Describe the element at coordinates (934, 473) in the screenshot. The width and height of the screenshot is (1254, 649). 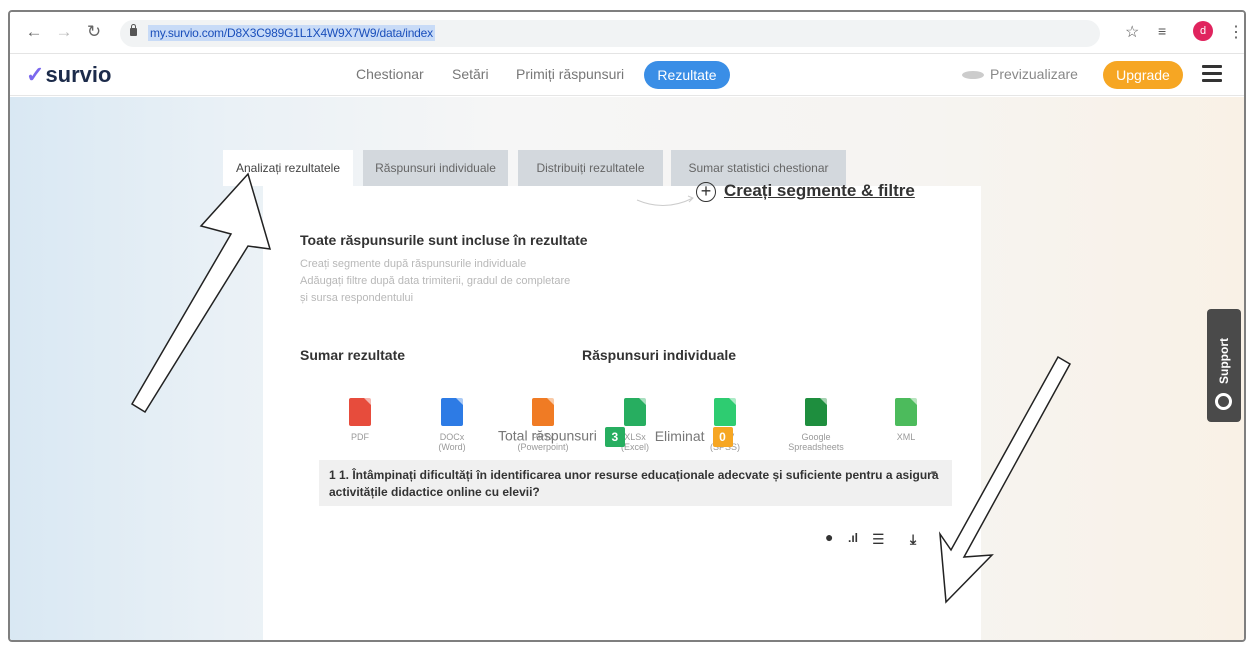
I see `chevron-down-icon: ▾` at that location.